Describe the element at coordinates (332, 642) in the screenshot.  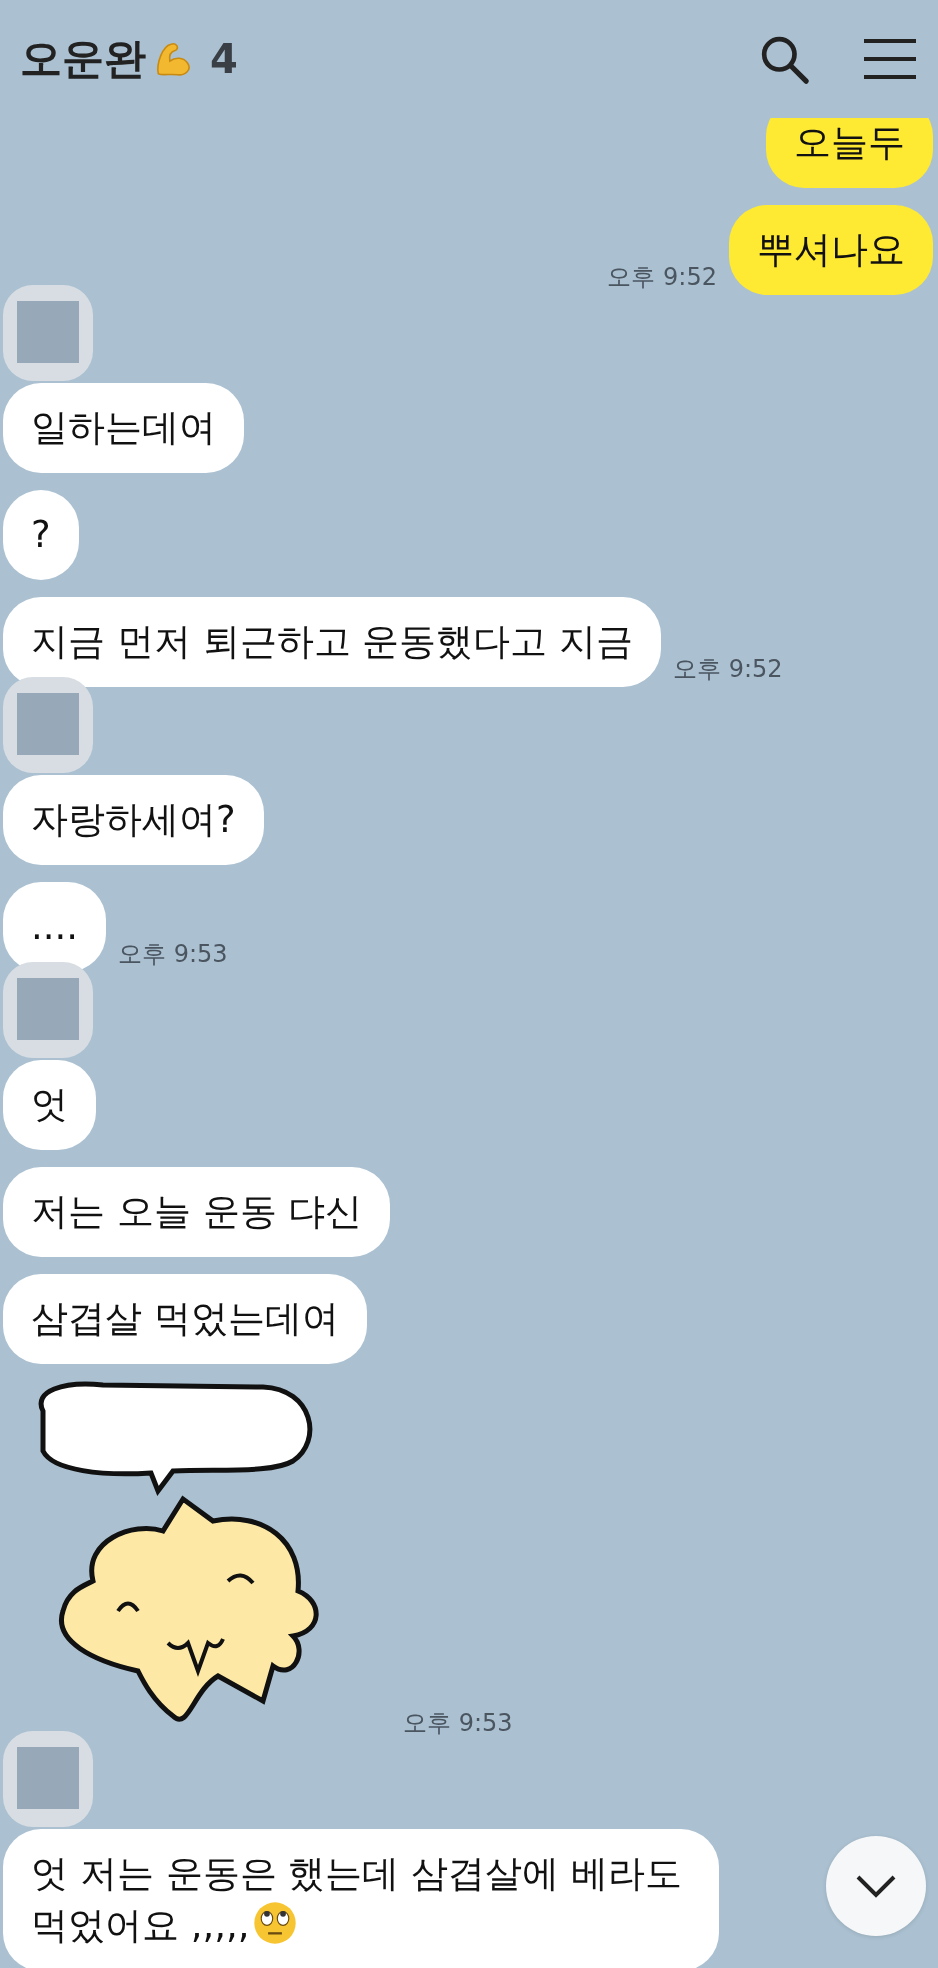
I see `message-bubble: 지금 먼저 퇴근하고 운동했다고 지금` at that location.